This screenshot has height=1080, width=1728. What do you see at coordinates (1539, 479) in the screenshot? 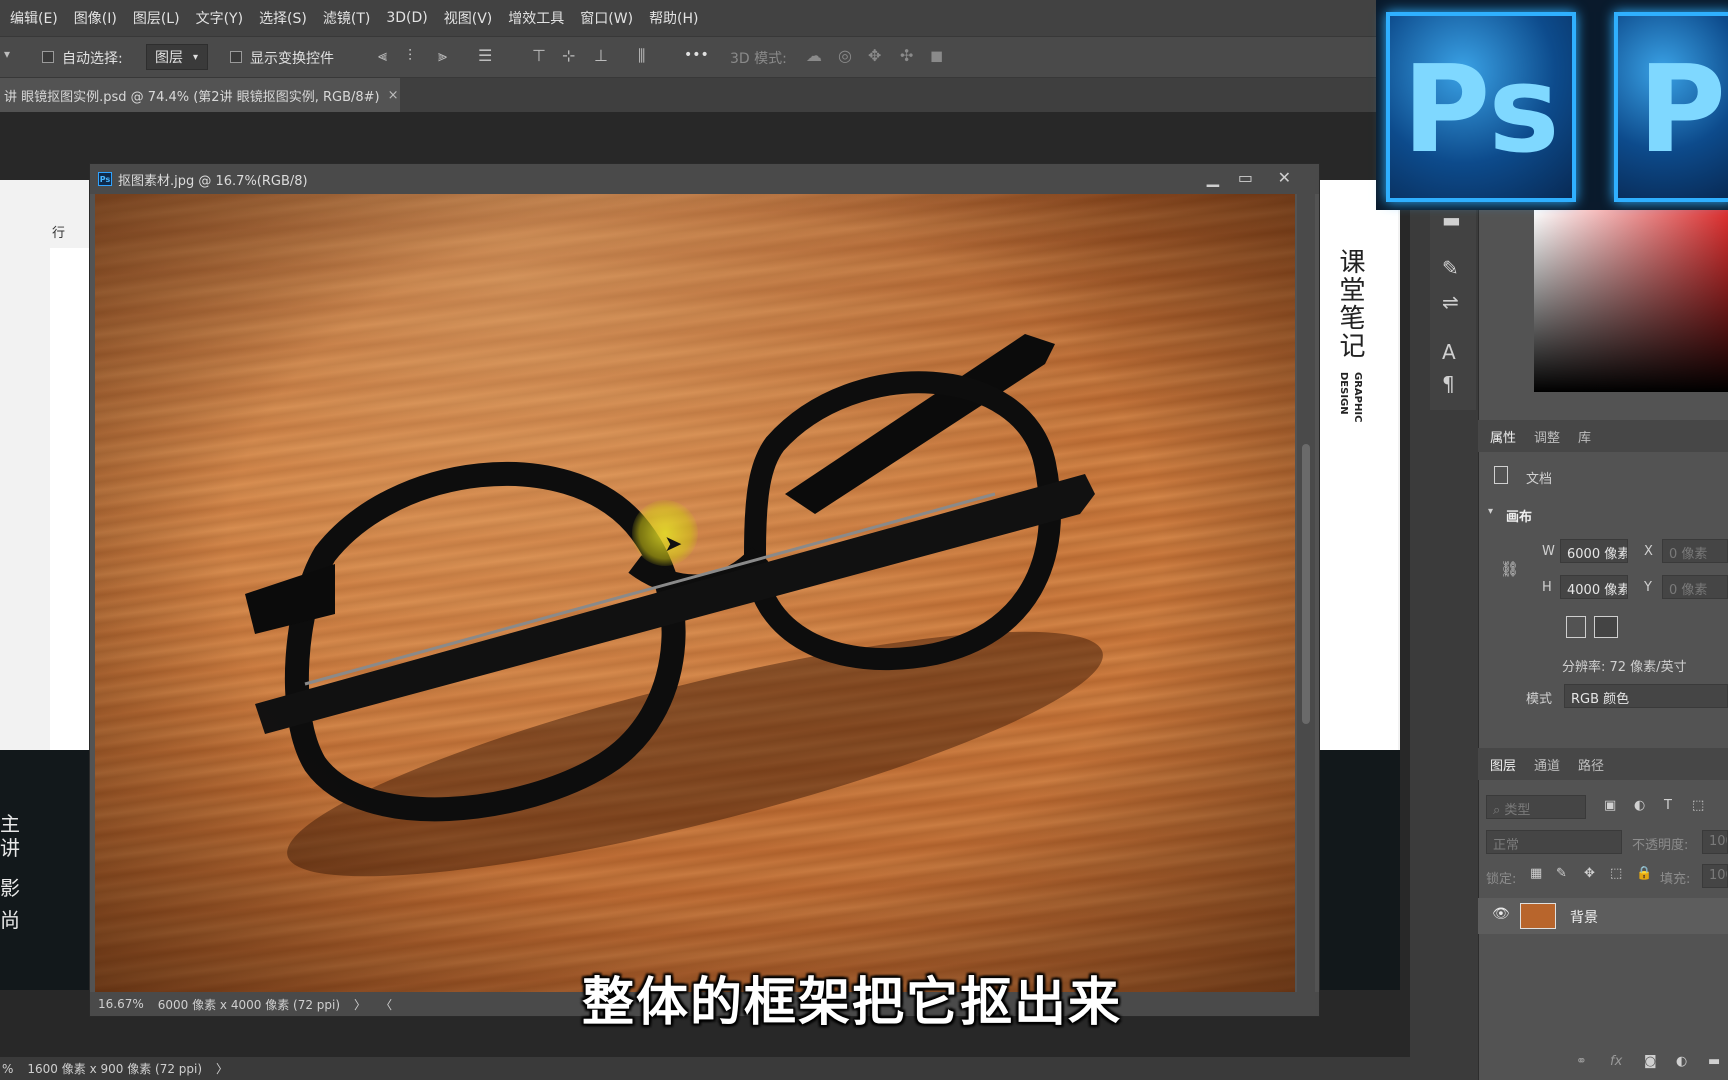
I see `document-label: 文档` at bounding box center [1539, 479].